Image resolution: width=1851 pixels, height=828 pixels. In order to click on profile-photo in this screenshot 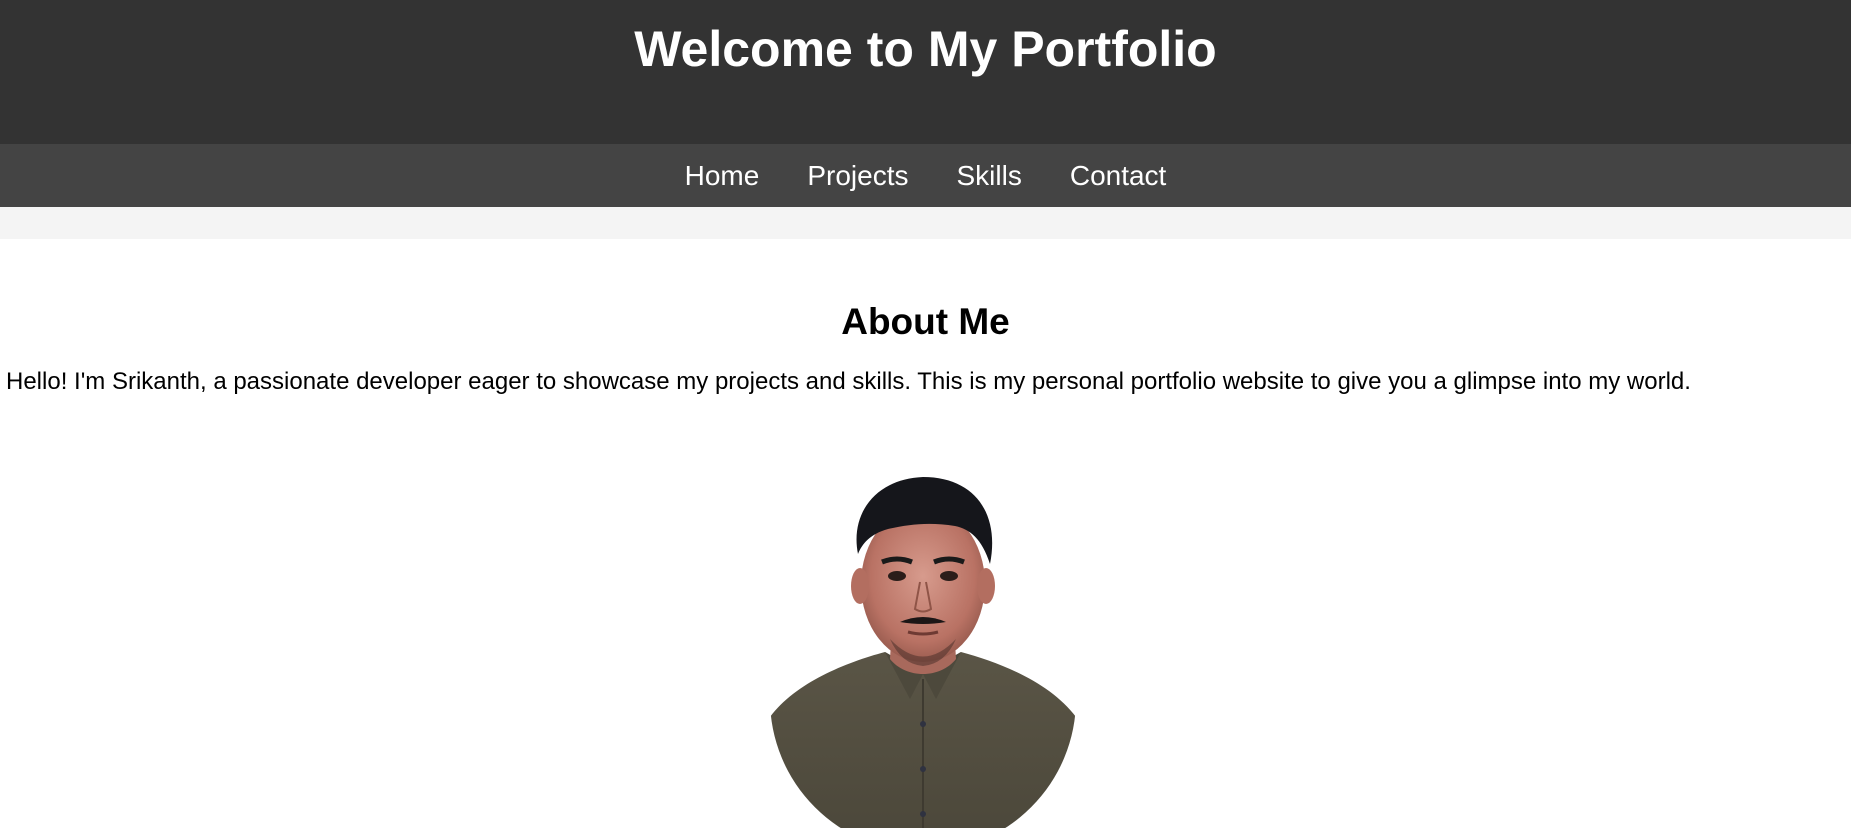, I will do `click(923, 651)`.